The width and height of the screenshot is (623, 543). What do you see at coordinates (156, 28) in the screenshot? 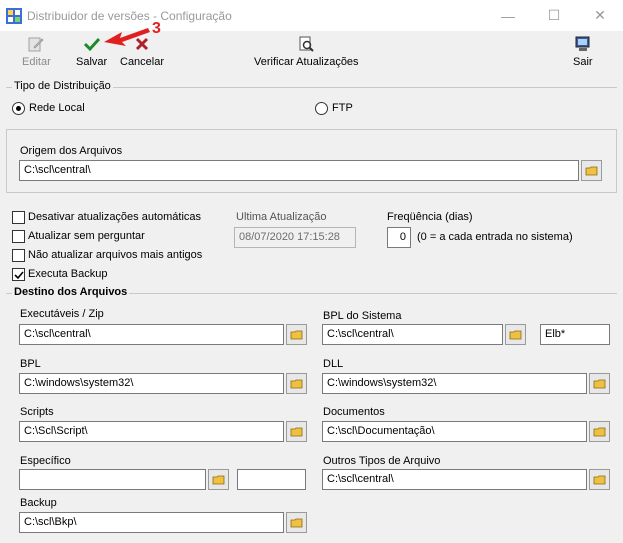
I see `annotation-number: 3` at bounding box center [156, 28].